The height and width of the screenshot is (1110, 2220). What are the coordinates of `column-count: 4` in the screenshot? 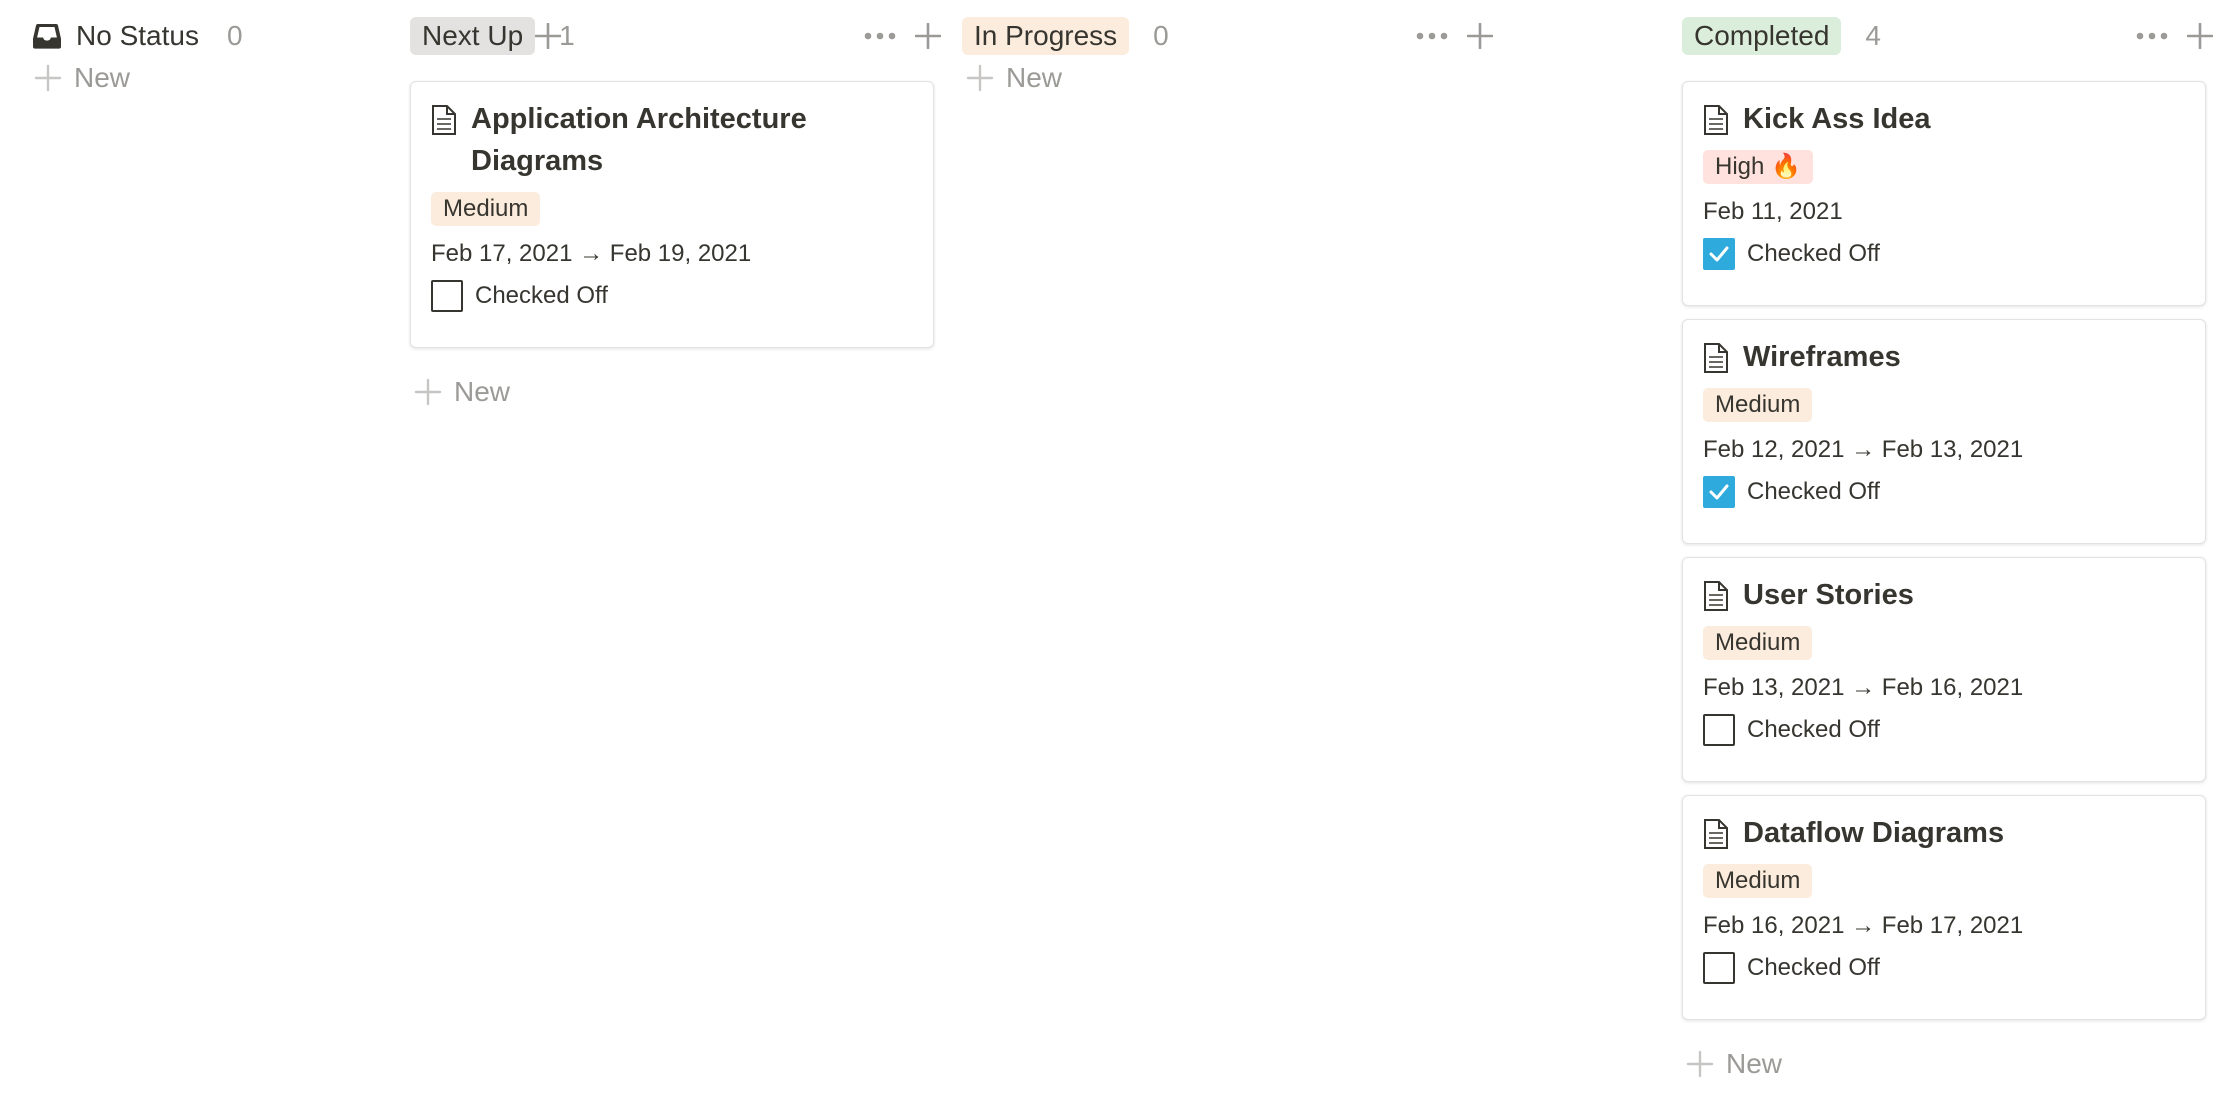 It's located at (1873, 35).